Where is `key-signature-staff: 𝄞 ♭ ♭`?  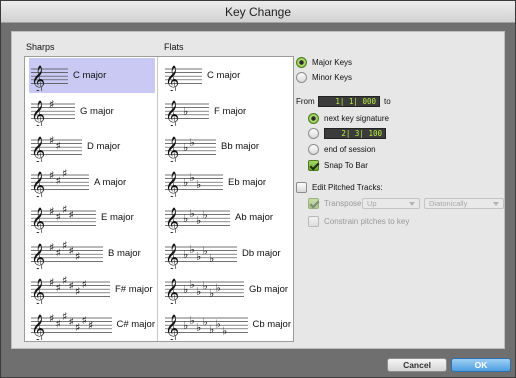 key-signature-staff: 𝄞 ♭ ♭ is located at coordinates (190, 148).